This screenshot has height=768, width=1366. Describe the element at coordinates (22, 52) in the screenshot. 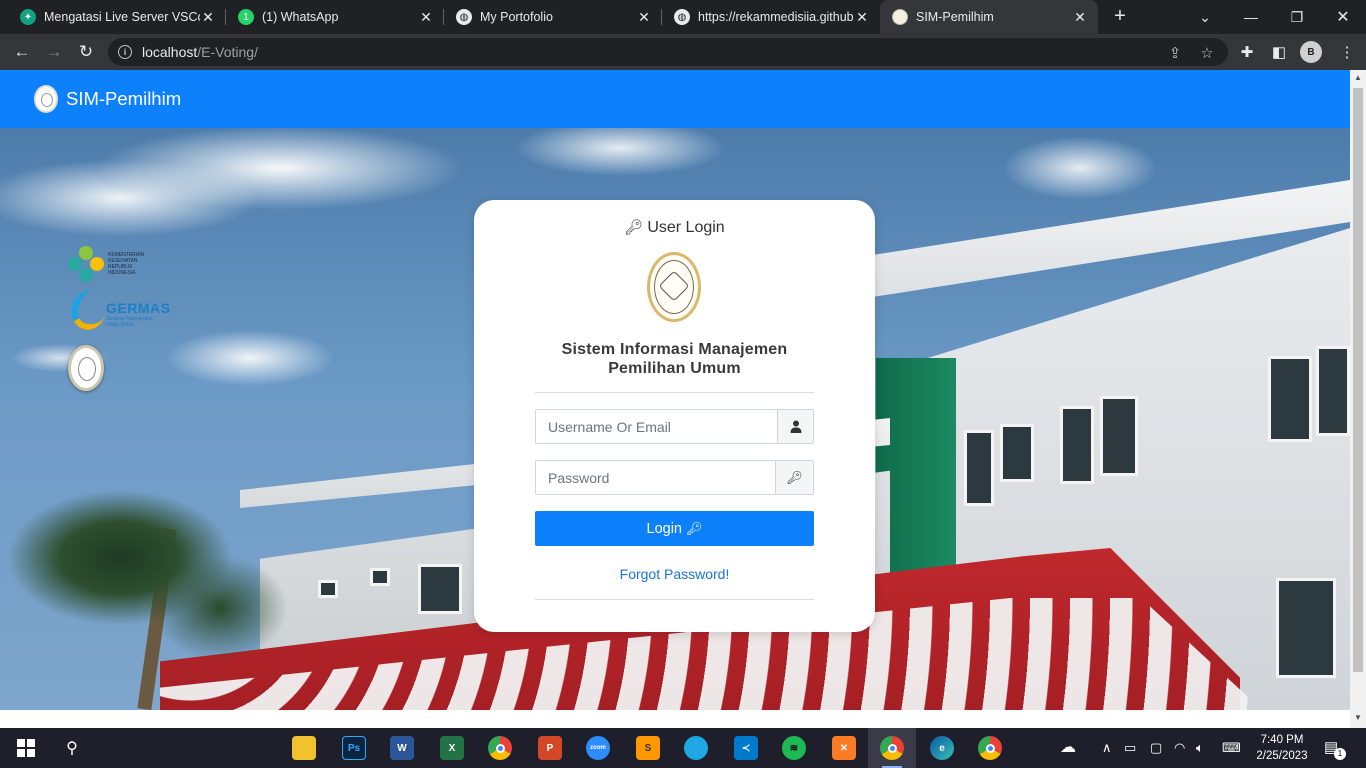

I see `back-arrow-icon: ←` at that location.